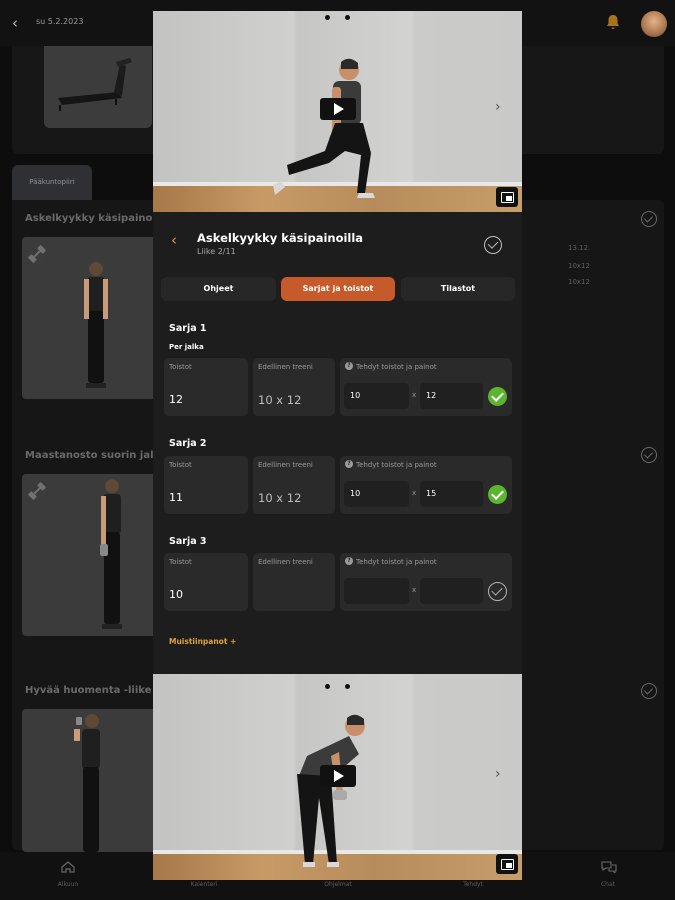 The image size is (675, 900). What do you see at coordinates (206, 582) in the screenshot?
I see `reps-cell: Toistot 10` at bounding box center [206, 582].